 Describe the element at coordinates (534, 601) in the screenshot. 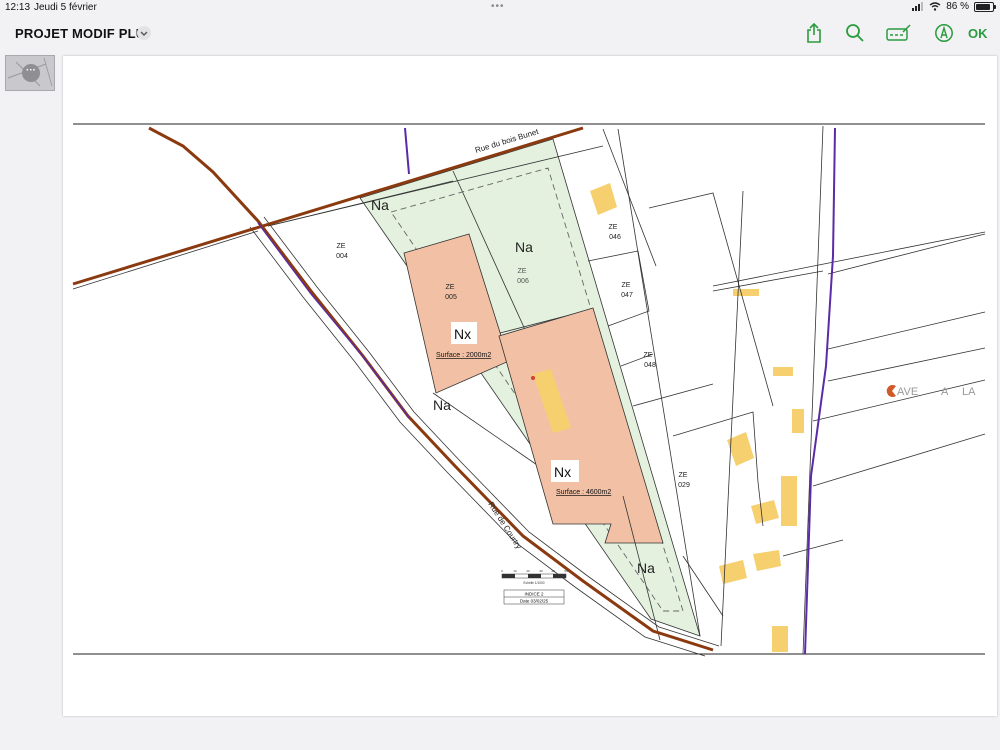

I see `cartouche-date: Date 03/02/25` at that location.